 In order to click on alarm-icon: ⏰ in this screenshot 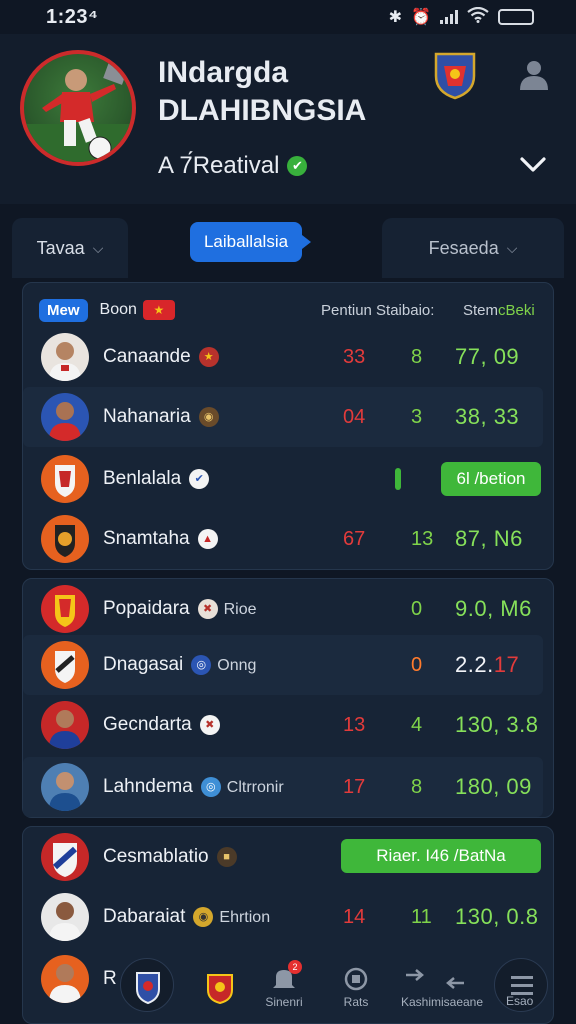, I will do `click(421, 17)`.